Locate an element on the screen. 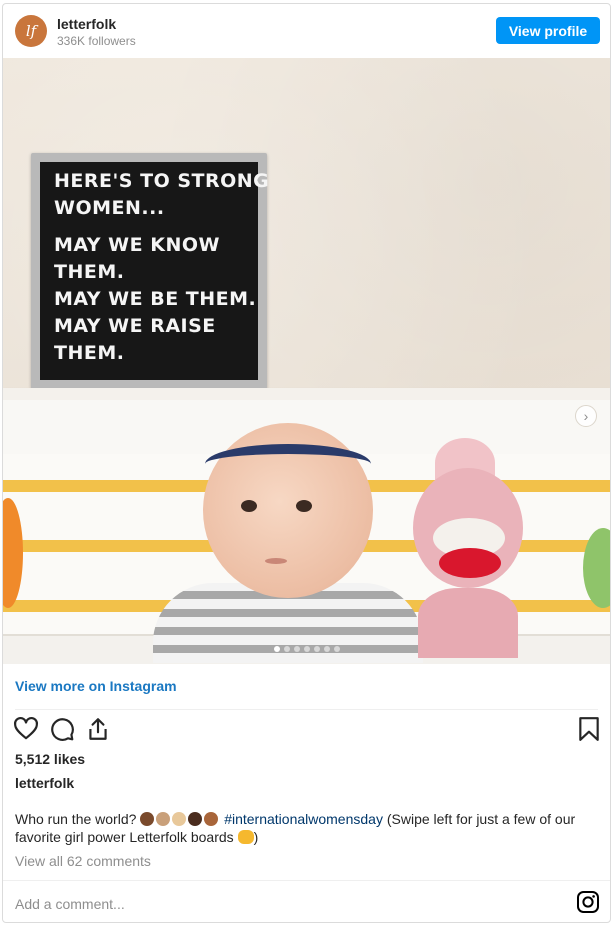 The height and width of the screenshot is (926, 613). shelf is located at coordinates (306, 394).